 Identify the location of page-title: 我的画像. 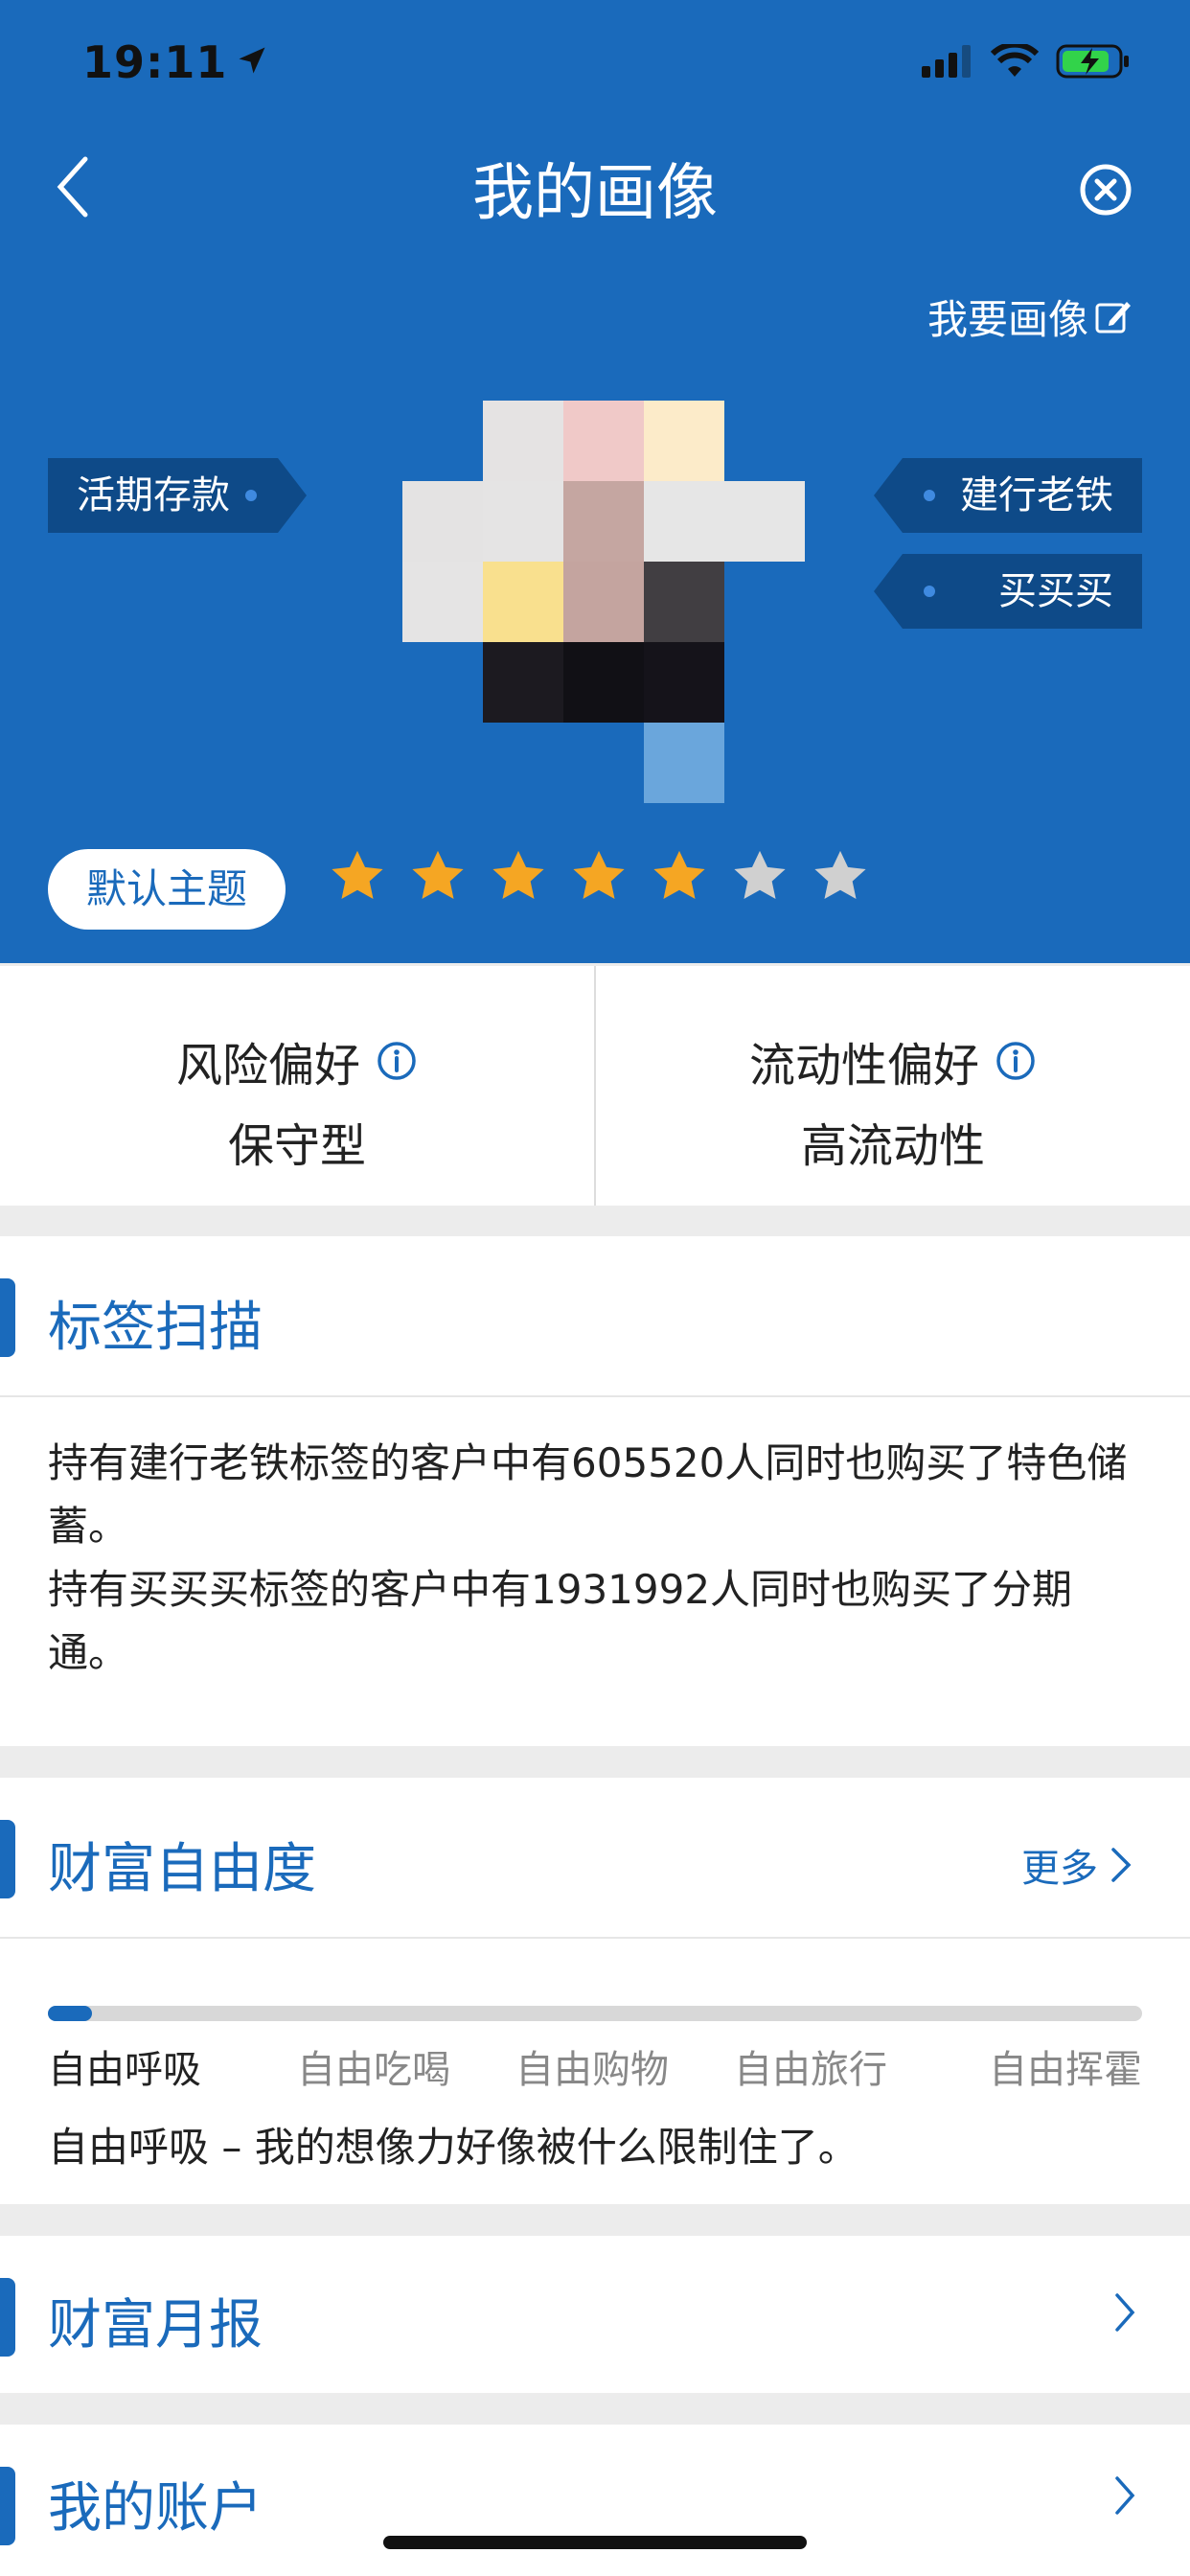
(595, 193).